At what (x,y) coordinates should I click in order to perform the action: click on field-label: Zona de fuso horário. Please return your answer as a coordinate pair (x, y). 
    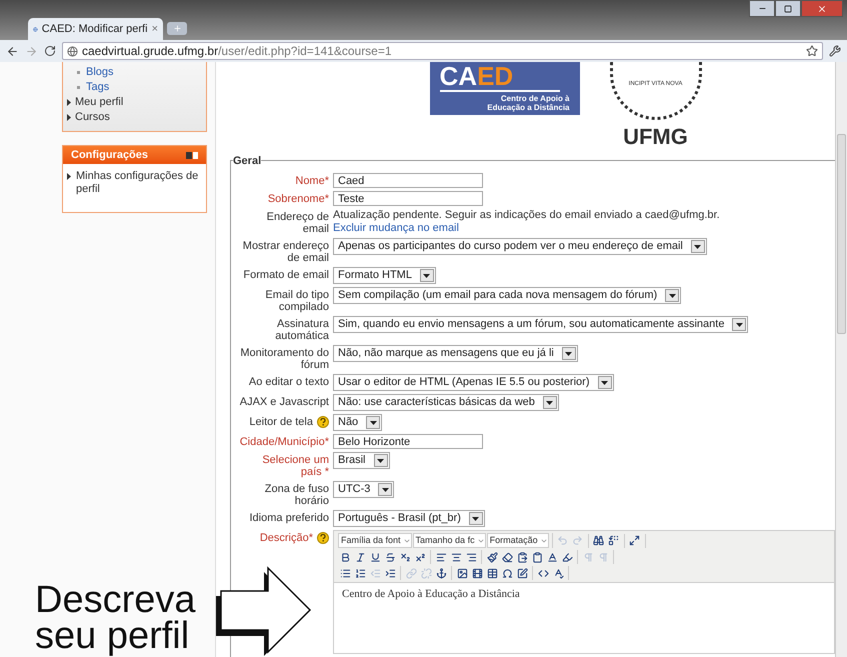
    Looking at the image, I should click on (296, 495).